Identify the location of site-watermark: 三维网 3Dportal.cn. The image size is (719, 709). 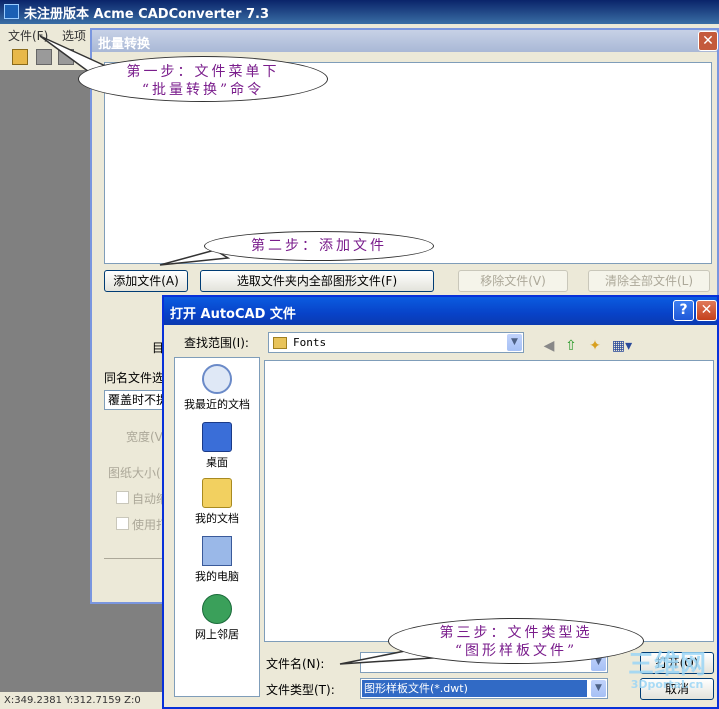
(667, 678).